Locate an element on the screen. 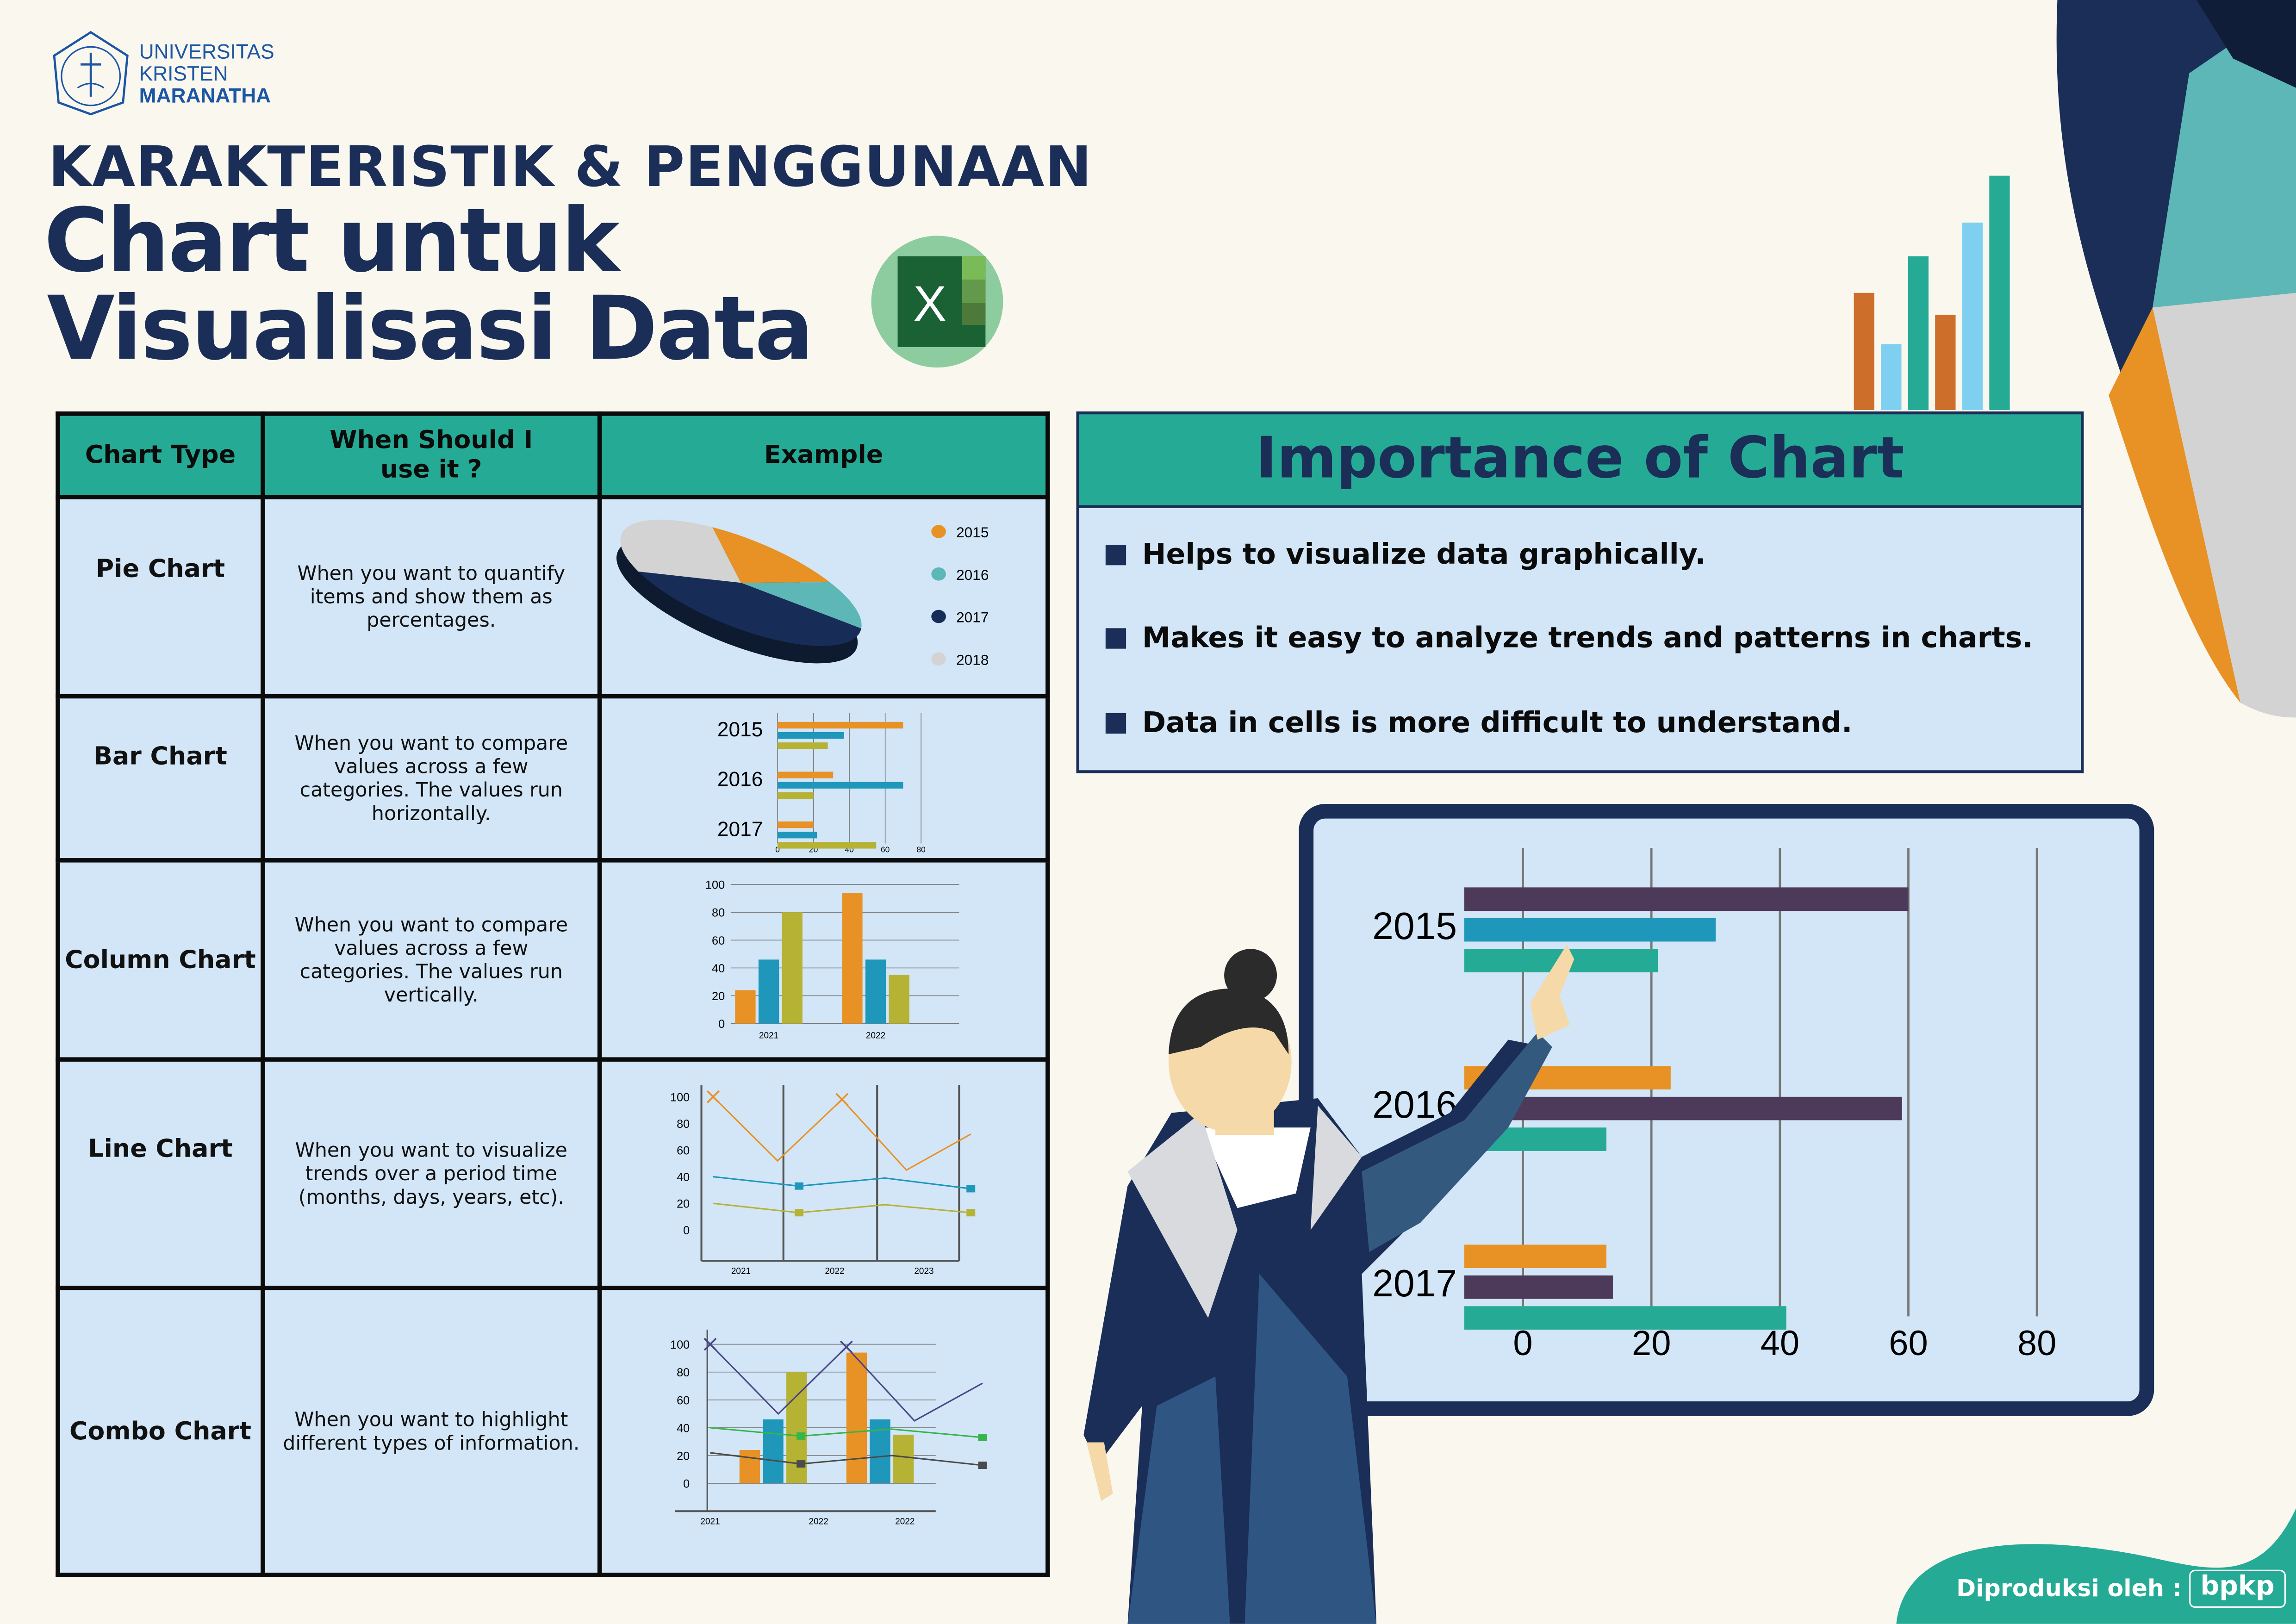 The height and width of the screenshot is (1624, 2296). bpkp-logo: bpkp is located at coordinates (2237, 1588).